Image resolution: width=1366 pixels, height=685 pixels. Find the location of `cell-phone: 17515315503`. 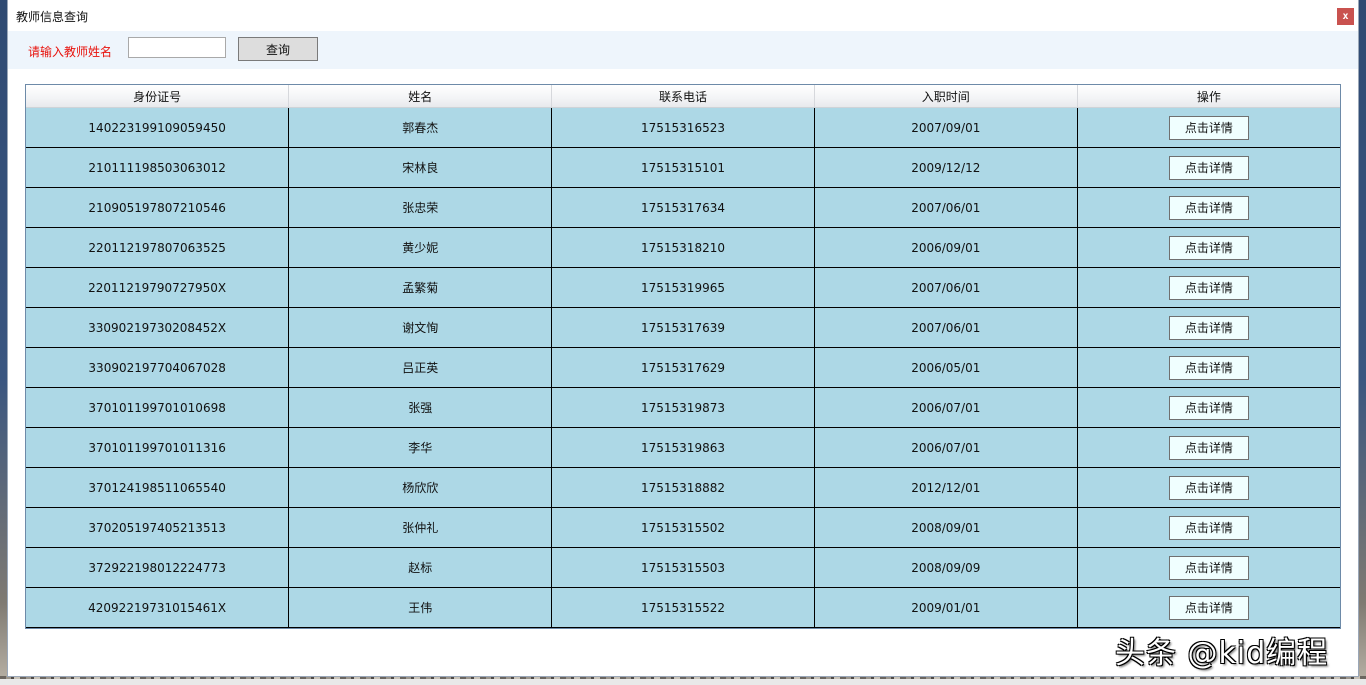

cell-phone: 17515315503 is located at coordinates (683, 567).